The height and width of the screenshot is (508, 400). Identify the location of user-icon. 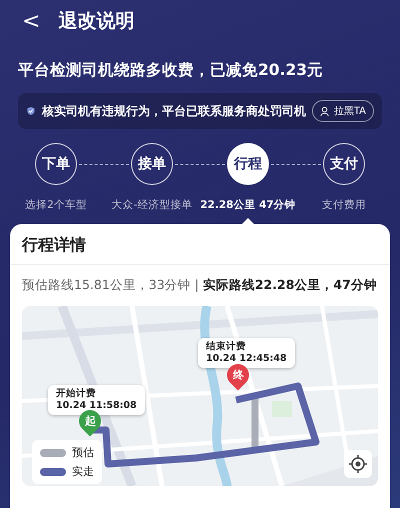
(325, 111).